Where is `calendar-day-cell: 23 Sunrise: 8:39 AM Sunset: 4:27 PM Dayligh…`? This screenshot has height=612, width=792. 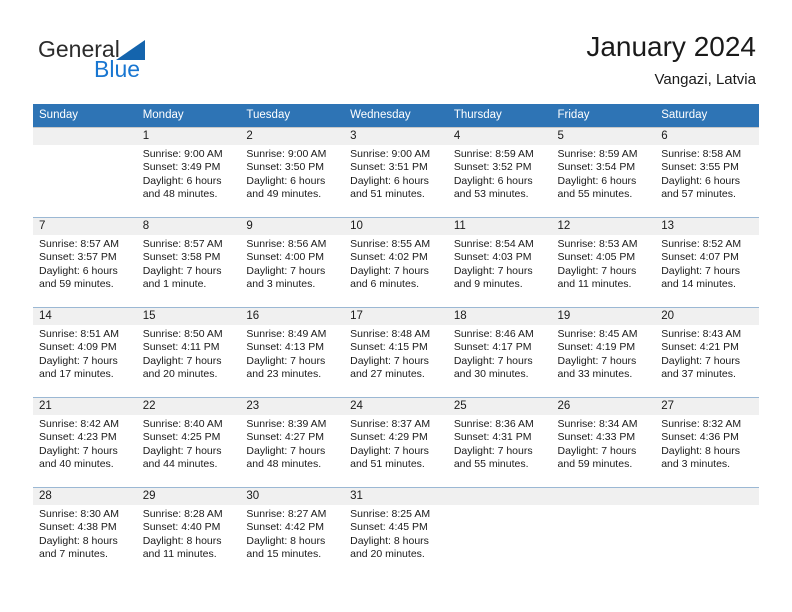
calendar-day-cell: 23 Sunrise: 8:39 AM Sunset: 4:27 PM Dayligh… is located at coordinates (292, 442).